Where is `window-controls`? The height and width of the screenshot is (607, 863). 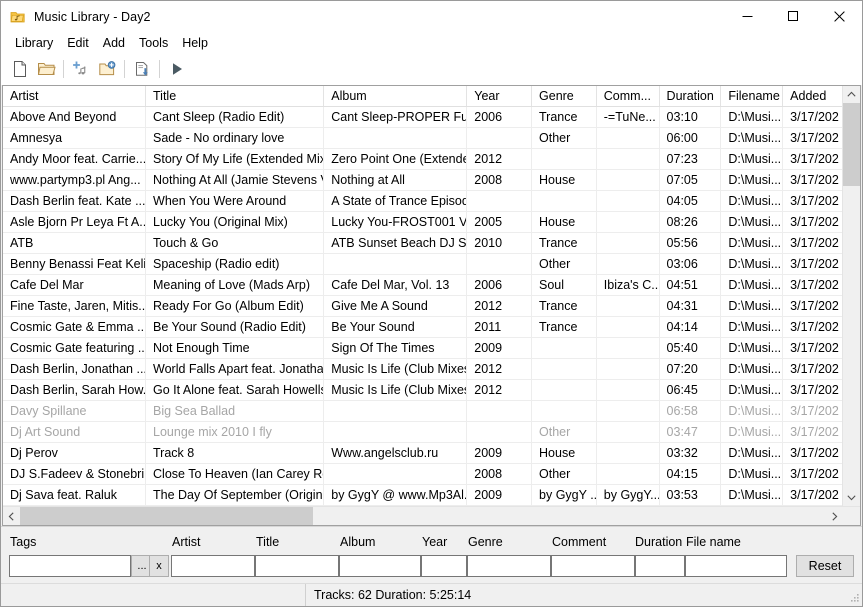
window-controls is located at coordinates (793, 16).